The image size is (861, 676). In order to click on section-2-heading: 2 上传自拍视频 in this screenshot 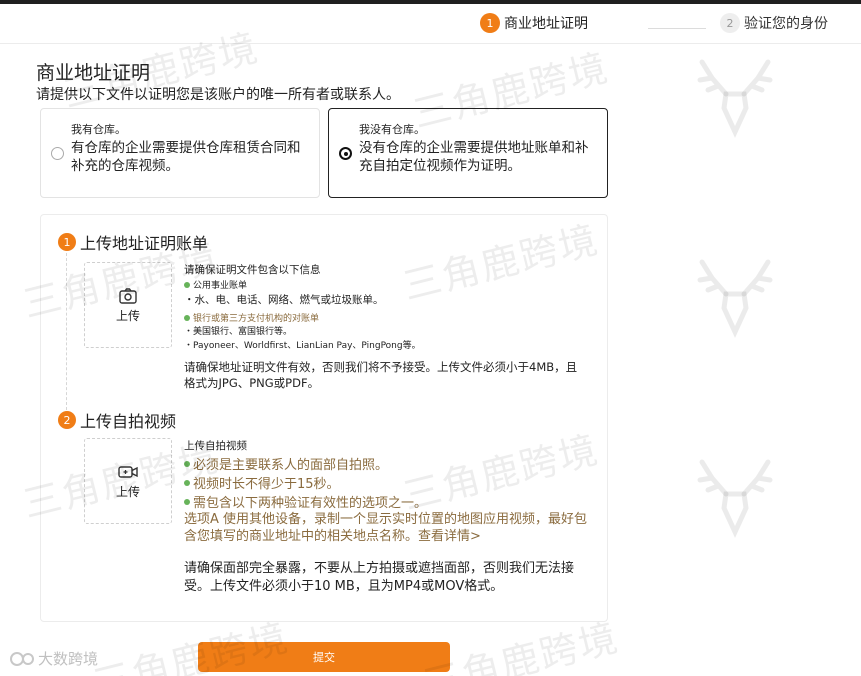, I will do `click(117, 420)`.